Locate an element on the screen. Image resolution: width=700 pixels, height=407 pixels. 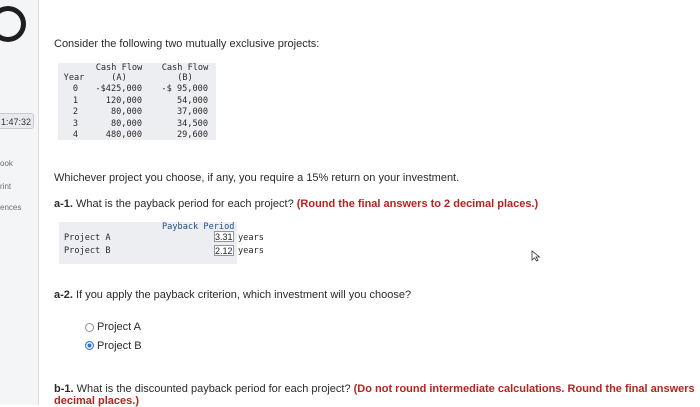
question-b1-instruction-cont: decimal places.) is located at coordinates (96, 401).